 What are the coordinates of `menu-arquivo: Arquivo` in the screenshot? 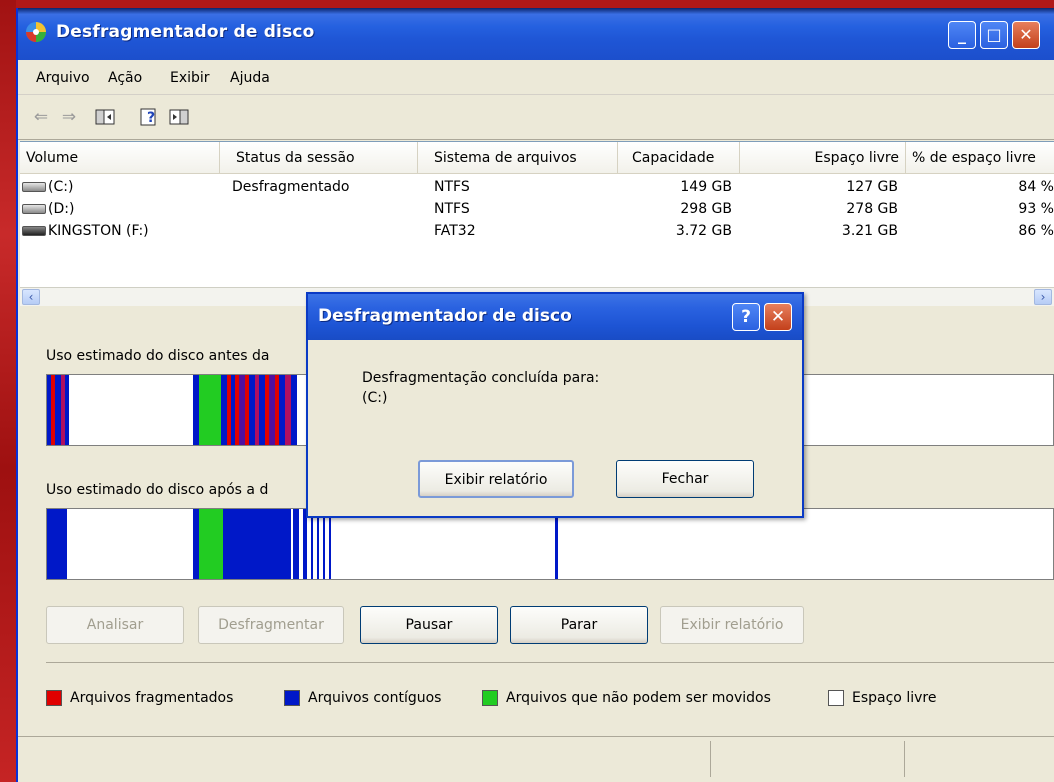 It's located at (63, 78).